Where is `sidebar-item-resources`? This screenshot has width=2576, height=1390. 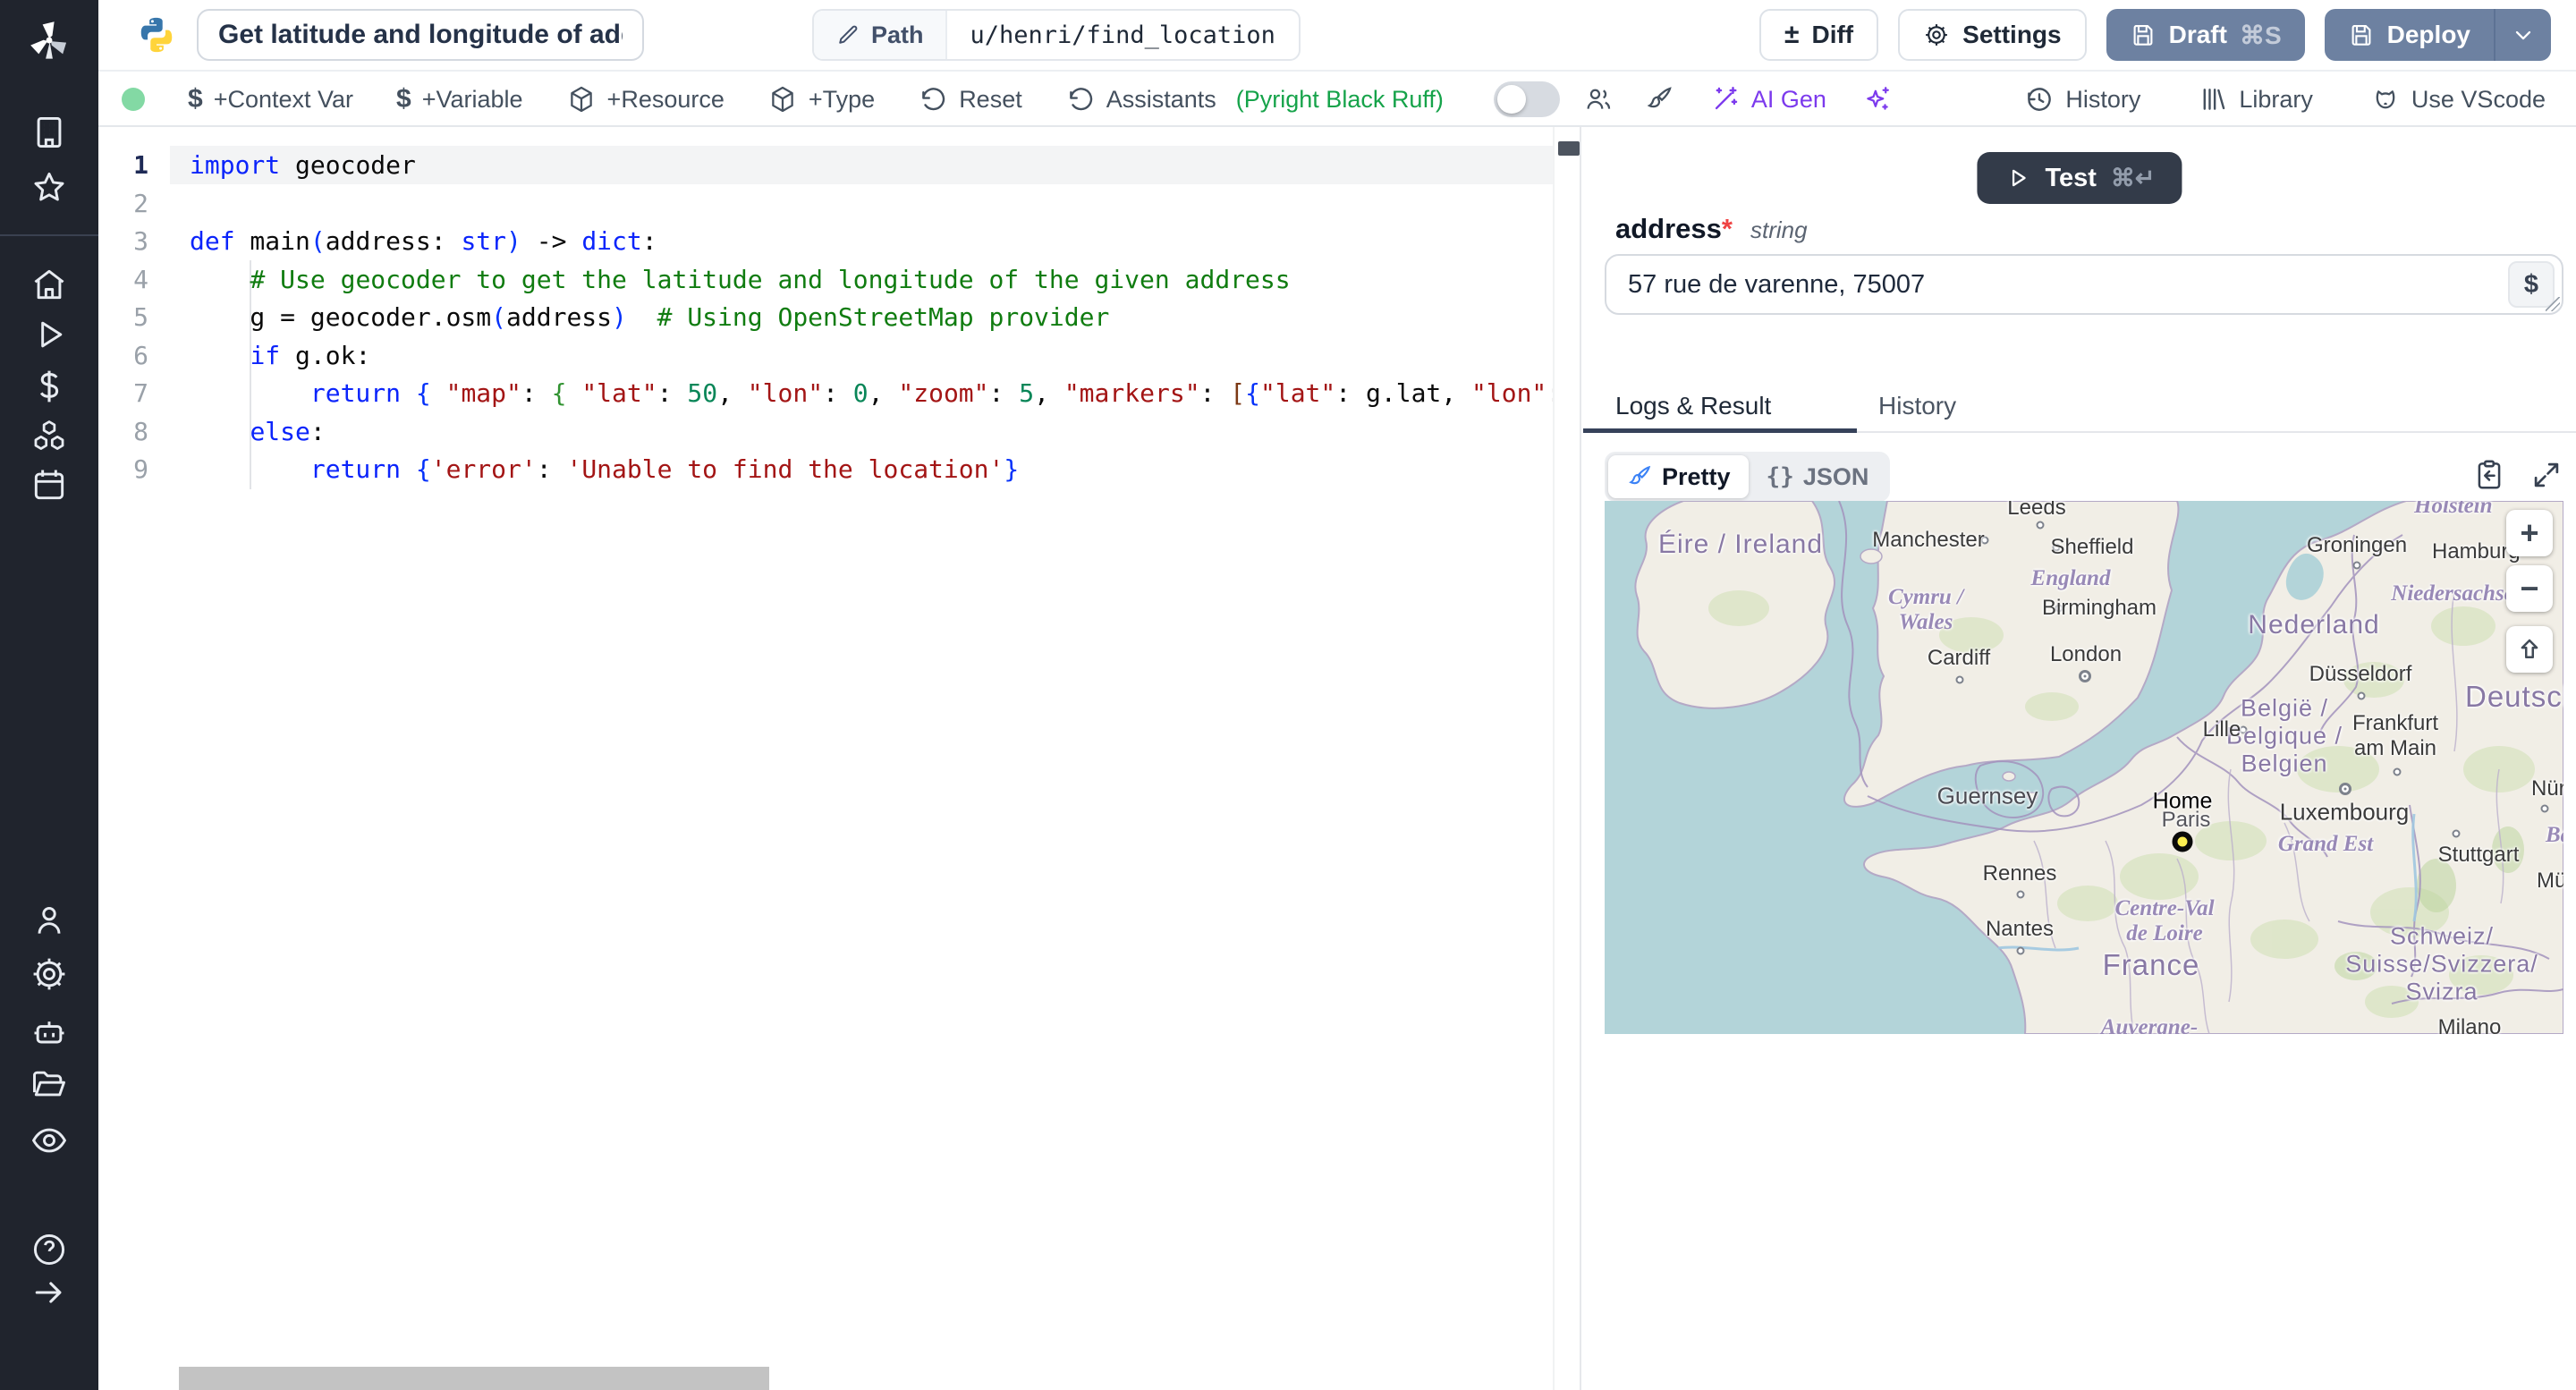
sidebar-item-resources is located at coordinates (49, 436).